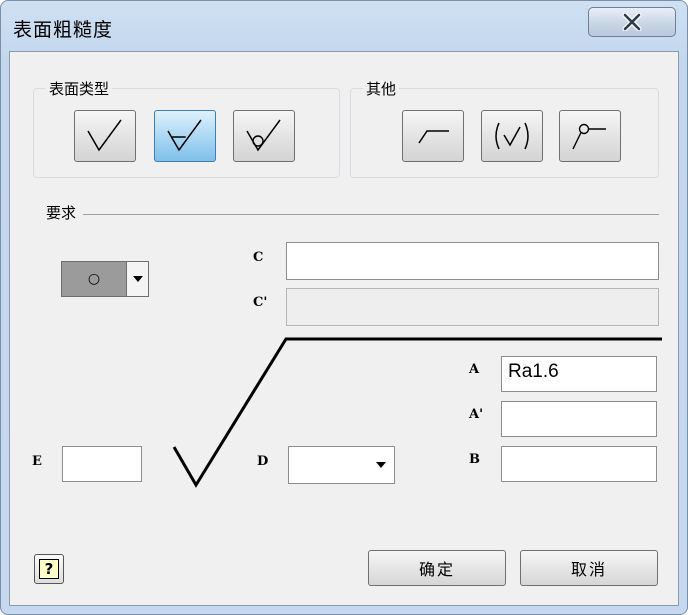 This screenshot has width=688, height=615. Describe the element at coordinates (437, 568) in the screenshot. I see `ok-button: 确定` at that location.